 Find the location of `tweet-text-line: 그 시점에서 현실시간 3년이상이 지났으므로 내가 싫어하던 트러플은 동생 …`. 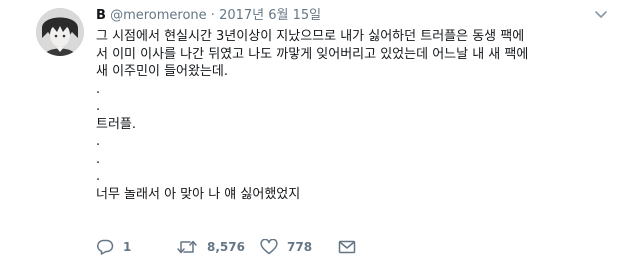

tweet-text-line: 그 시점에서 현실시간 3년이상이 지났으므로 내가 싫어하던 트러플은 동생 … is located at coordinates (310, 36).